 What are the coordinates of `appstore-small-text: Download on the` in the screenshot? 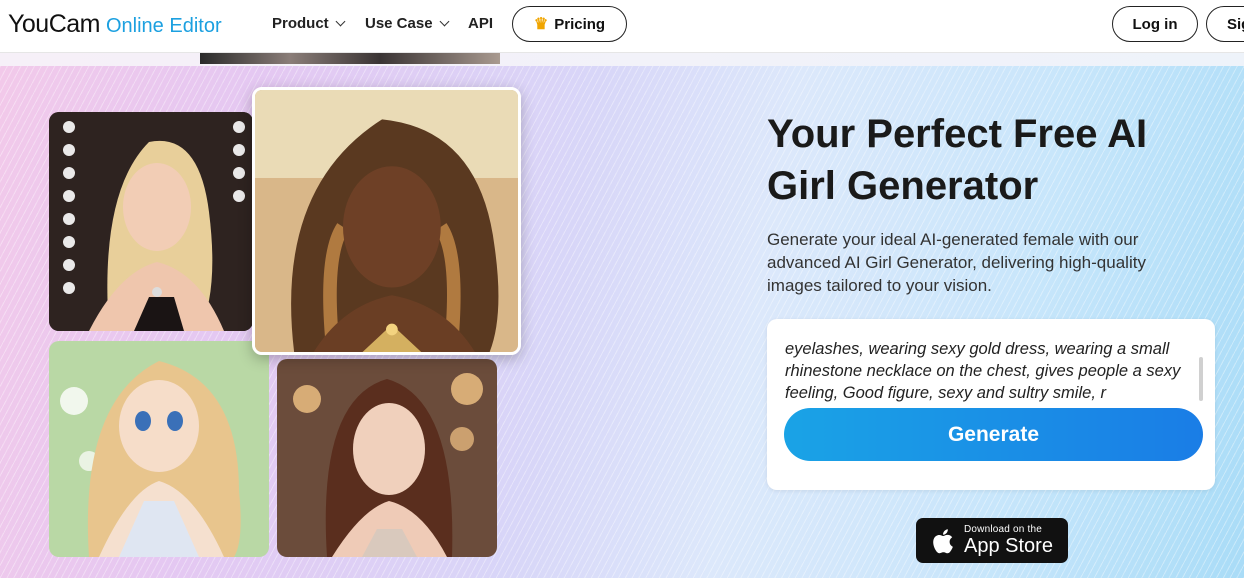 It's located at (1003, 529).